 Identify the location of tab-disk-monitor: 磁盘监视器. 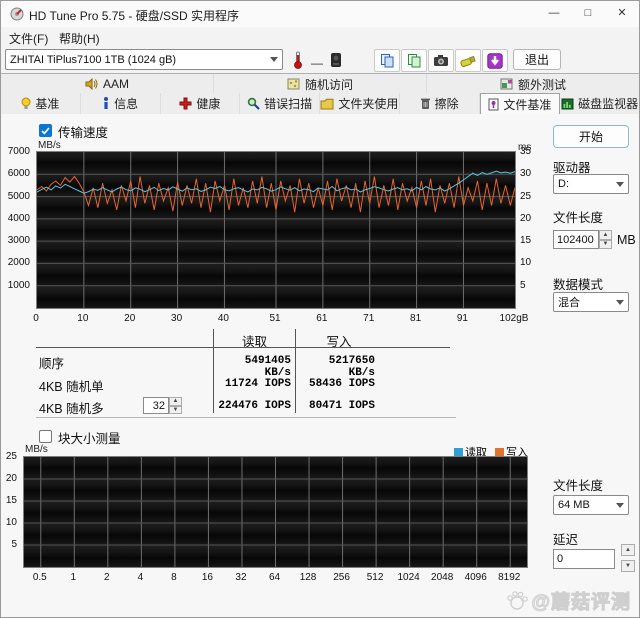
(599, 103).